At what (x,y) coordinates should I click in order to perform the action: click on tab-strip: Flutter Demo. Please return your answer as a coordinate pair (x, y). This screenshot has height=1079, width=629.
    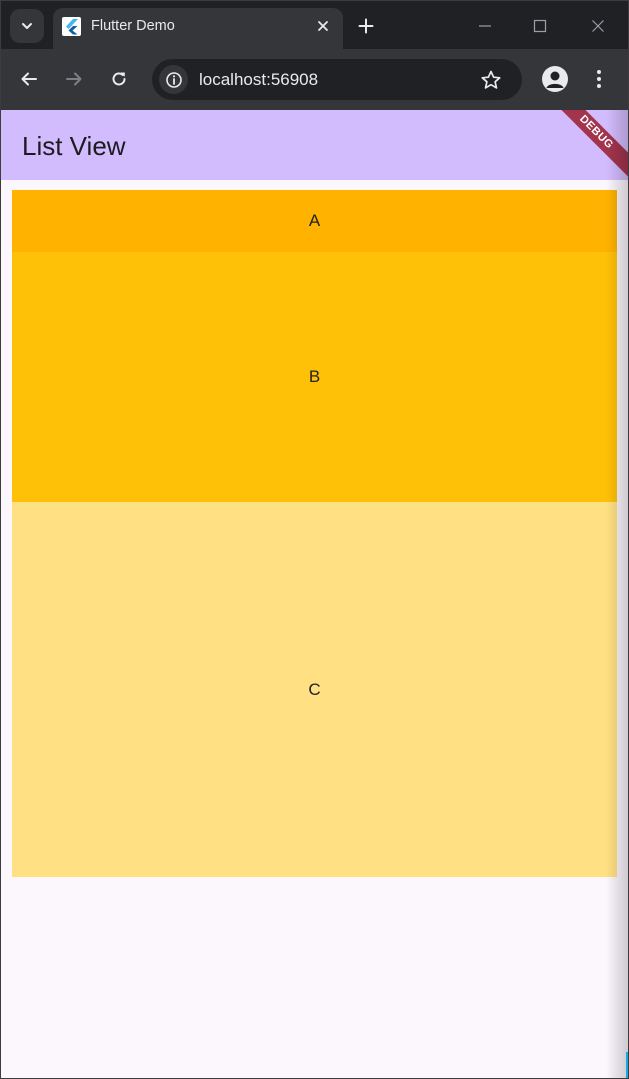
    Looking at the image, I should click on (314, 25).